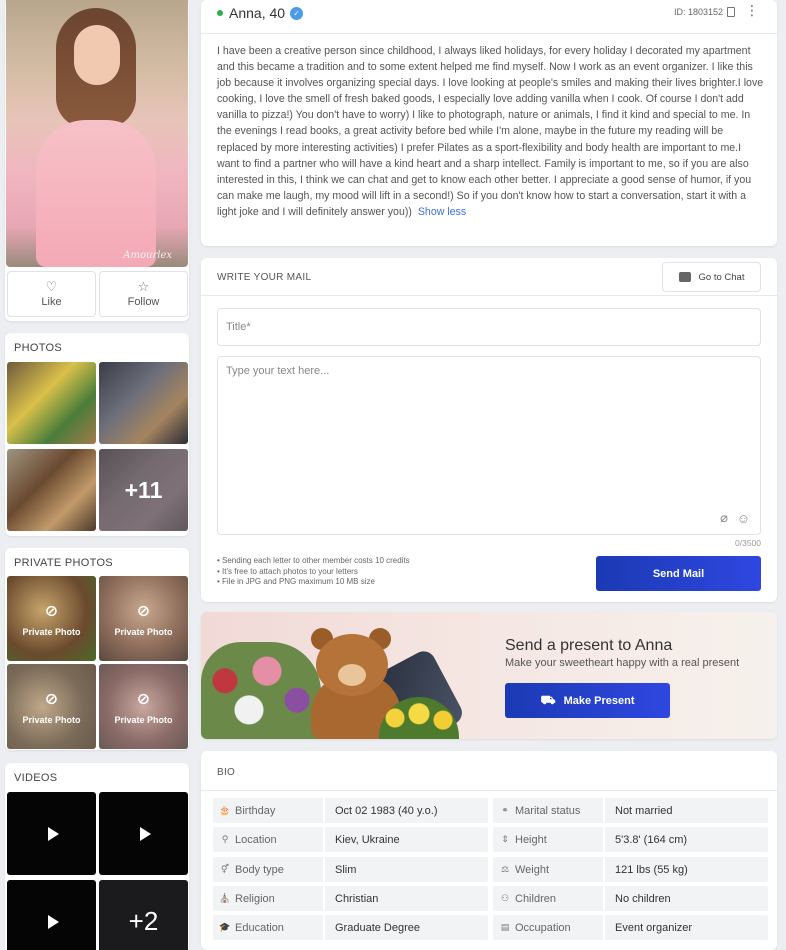 This screenshot has height=950, width=786. What do you see at coordinates (548, 699) in the screenshot?
I see `gift-truck-icon: ⛟` at bounding box center [548, 699].